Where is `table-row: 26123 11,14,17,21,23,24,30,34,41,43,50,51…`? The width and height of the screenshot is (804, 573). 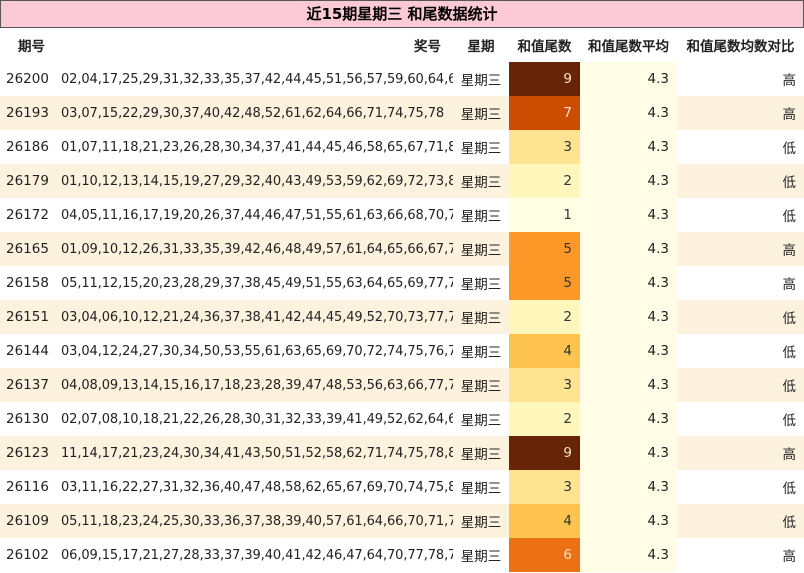
table-row: 26123 11,14,17,21,23,24,30,34,41,43,50,51… is located at coordinates (402, 453).